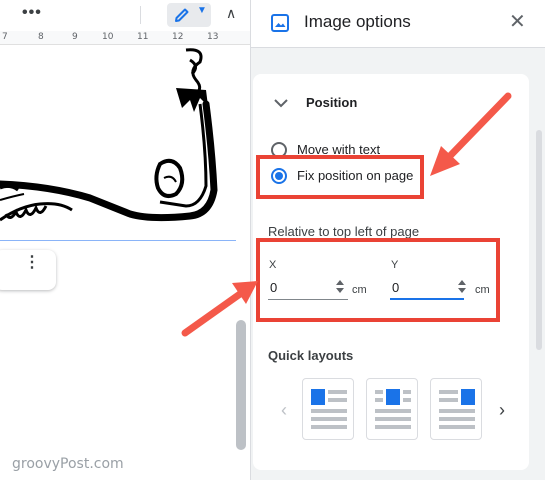  What do you see at coordinates (279, 176) in the screenshot?
I see `radio-button-selected` at bounding box center [279, 176].